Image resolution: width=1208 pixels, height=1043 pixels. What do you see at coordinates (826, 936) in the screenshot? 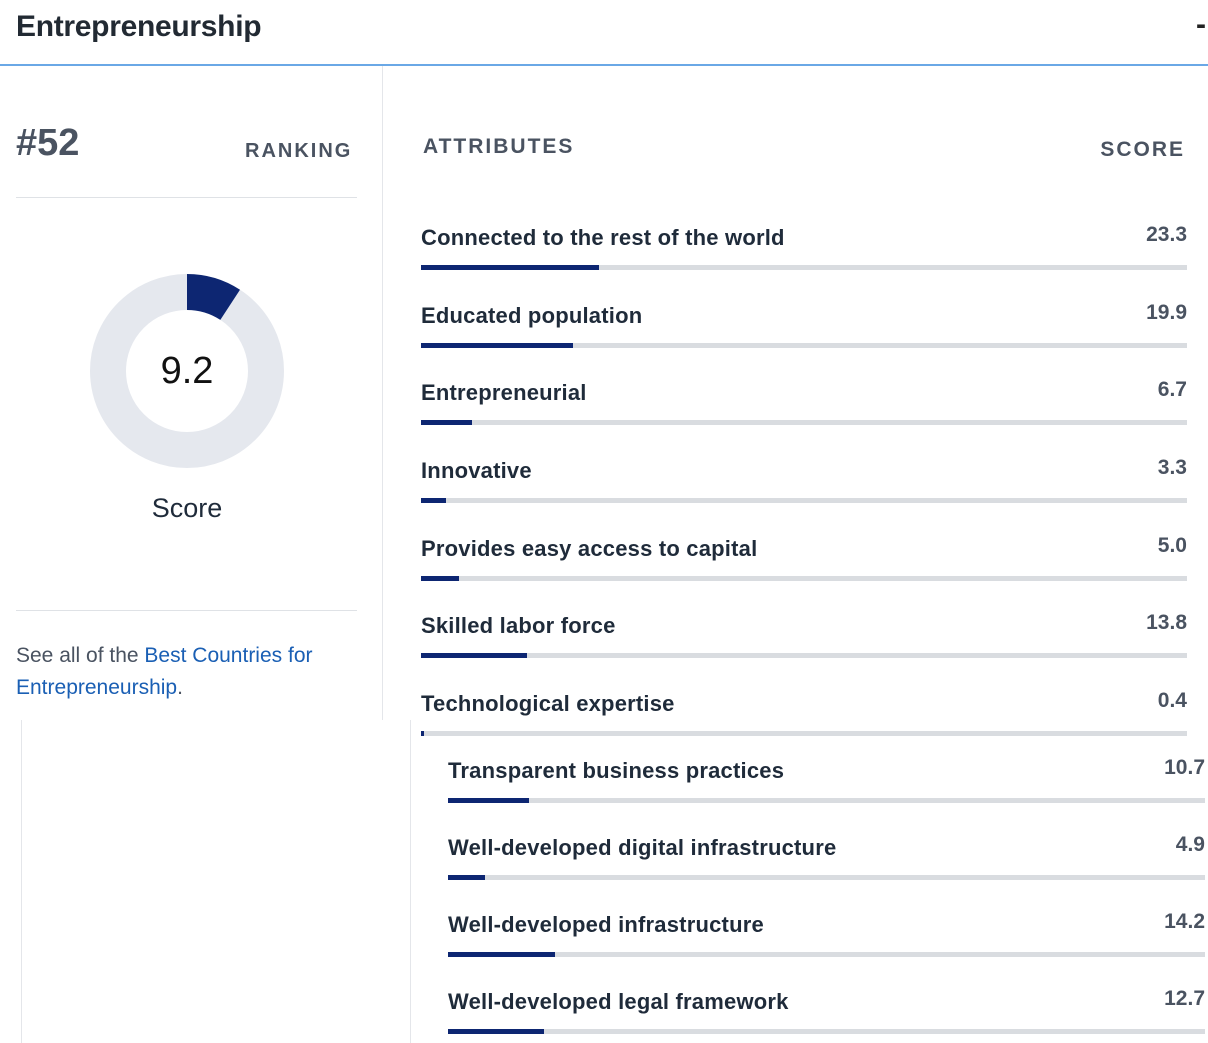
I see `attribute-row: Well-developed infrastructure 14.2` at bounding box center [826, 936].